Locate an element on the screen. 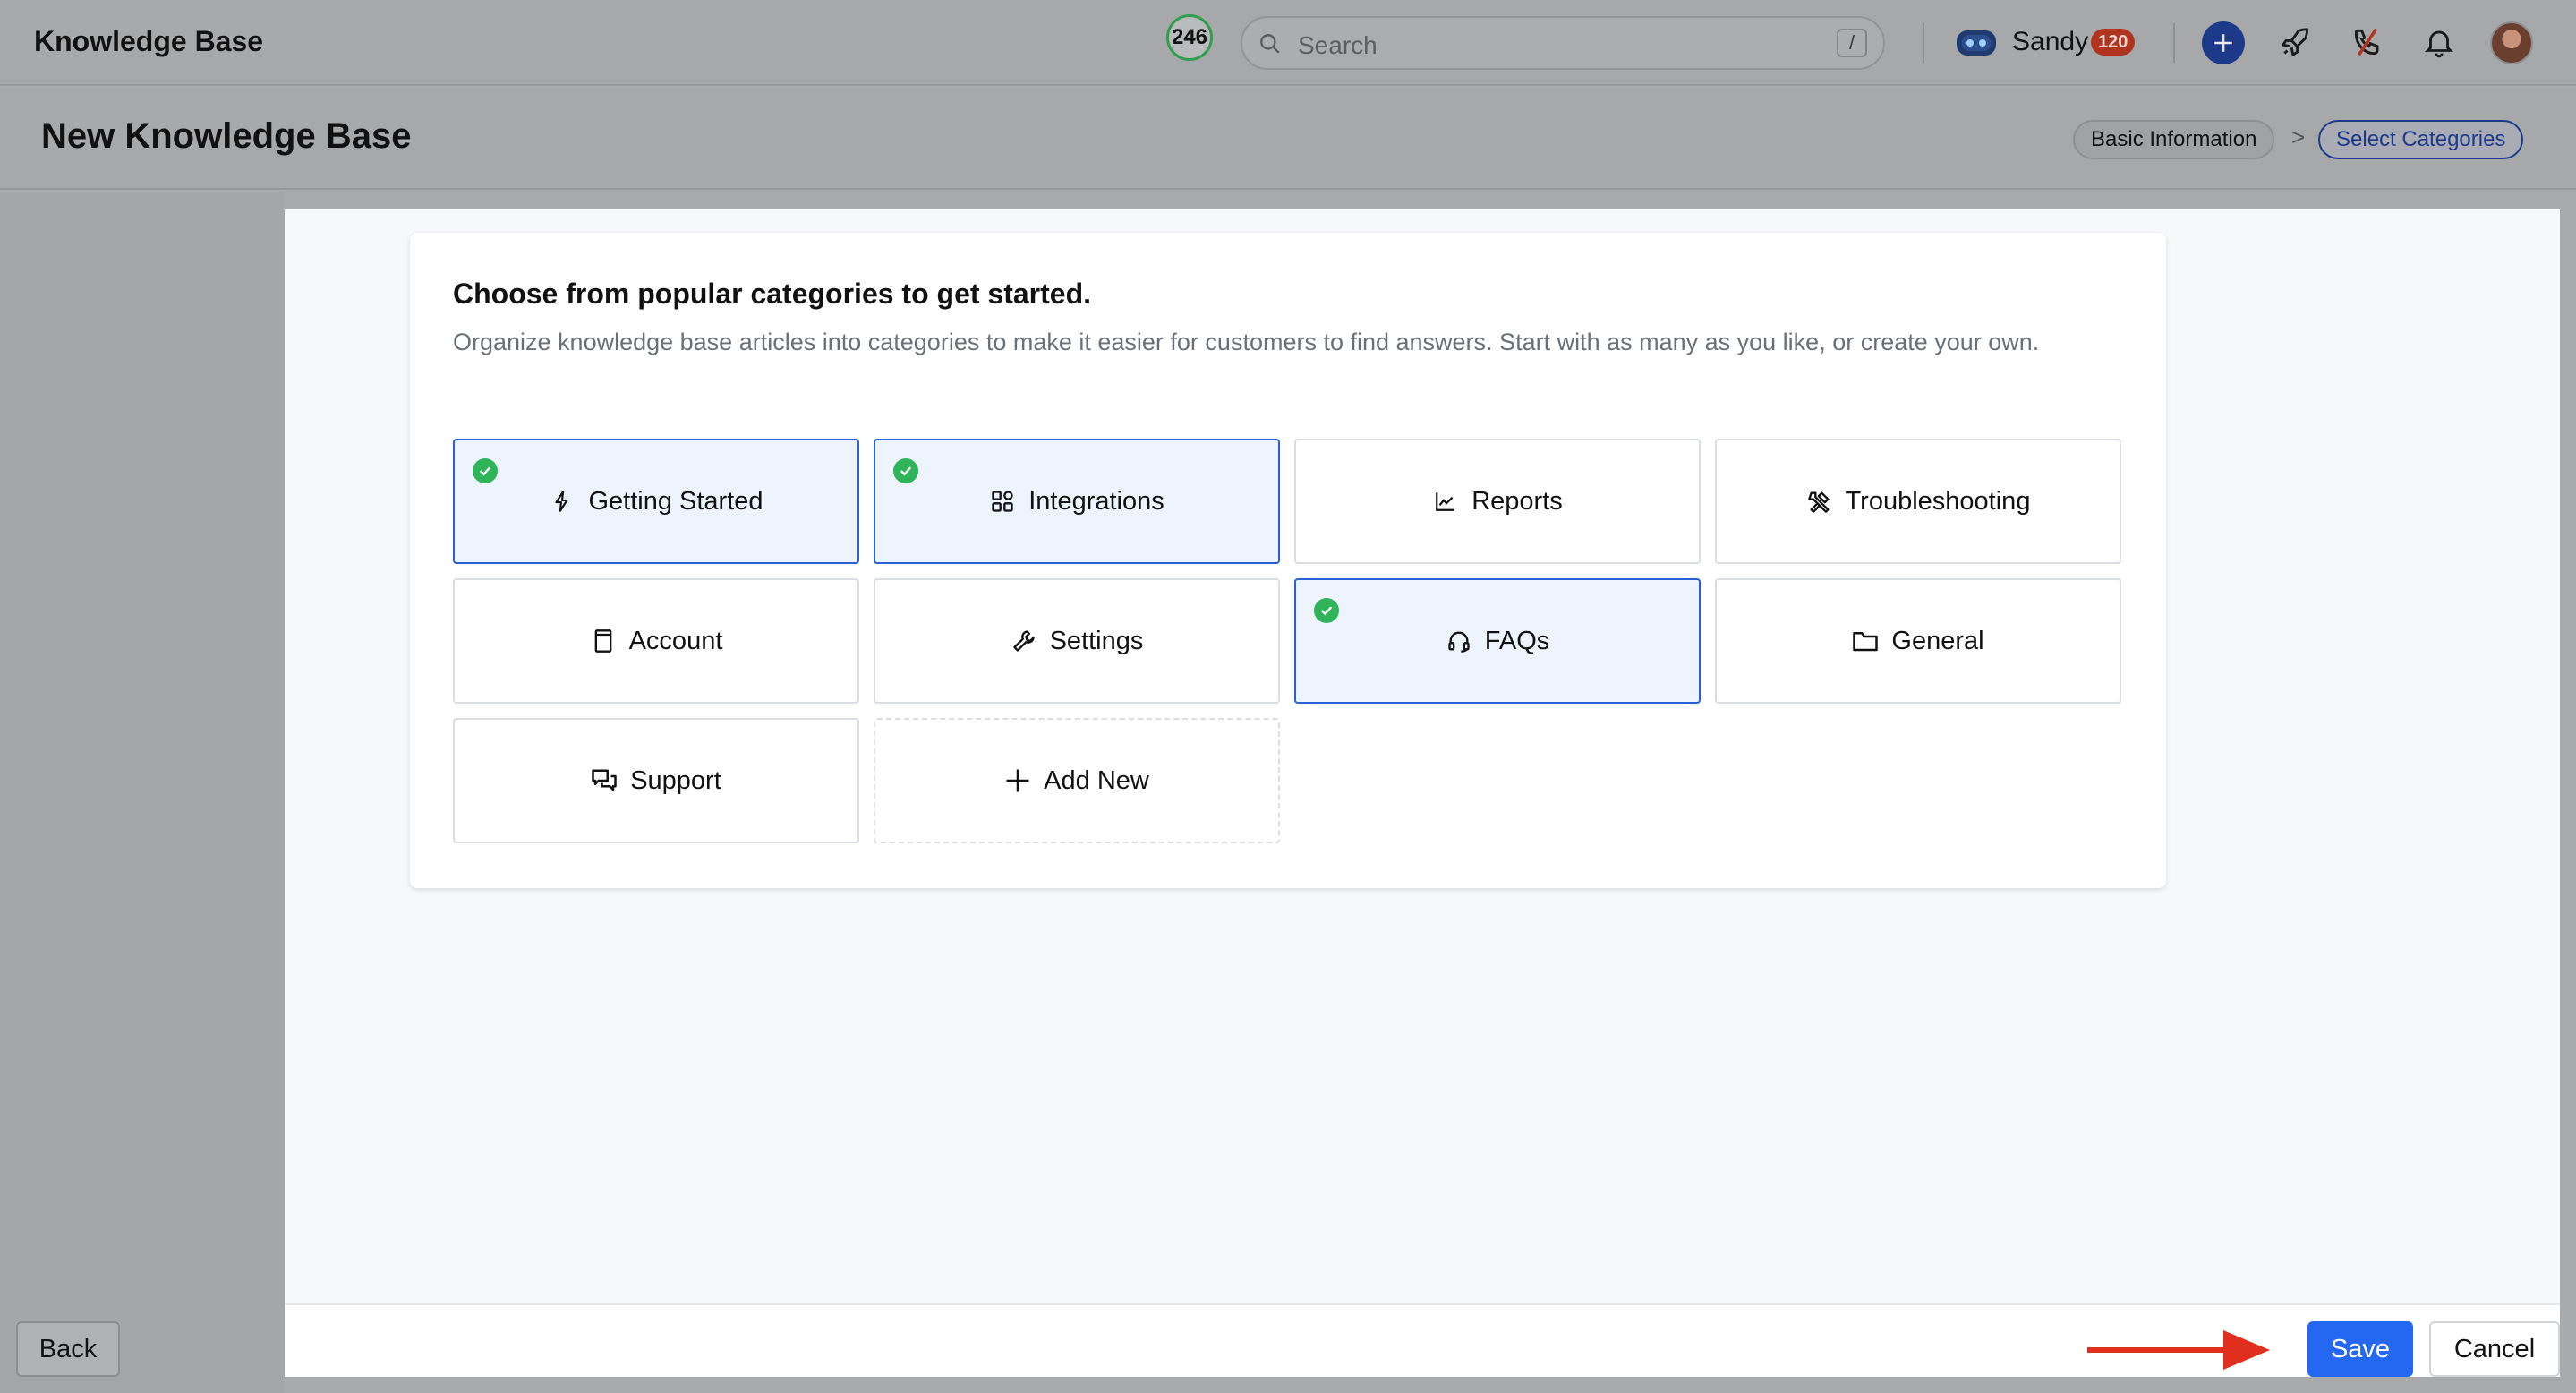 This screenshot has width=2576, height=1393. notification-counter: 246 is located at coordinates (1189, 38).